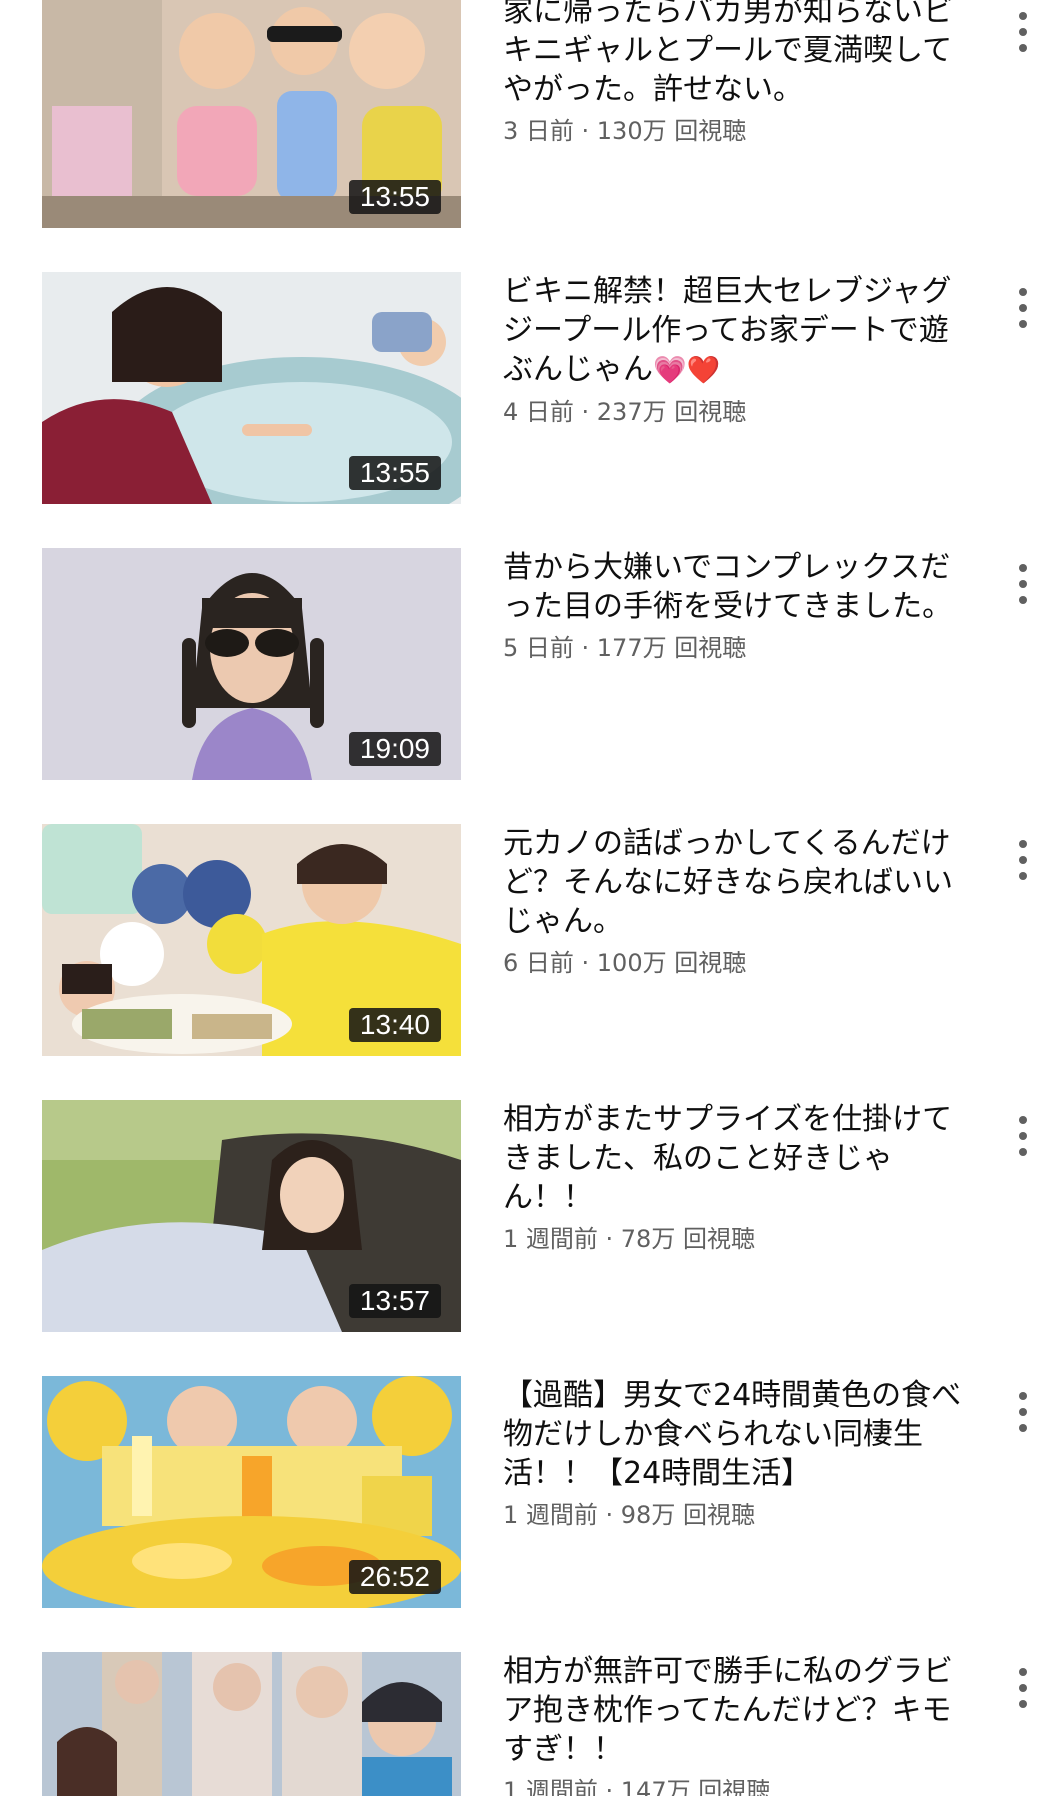  I want to click on video-thumbnail, so click(251, 1724).